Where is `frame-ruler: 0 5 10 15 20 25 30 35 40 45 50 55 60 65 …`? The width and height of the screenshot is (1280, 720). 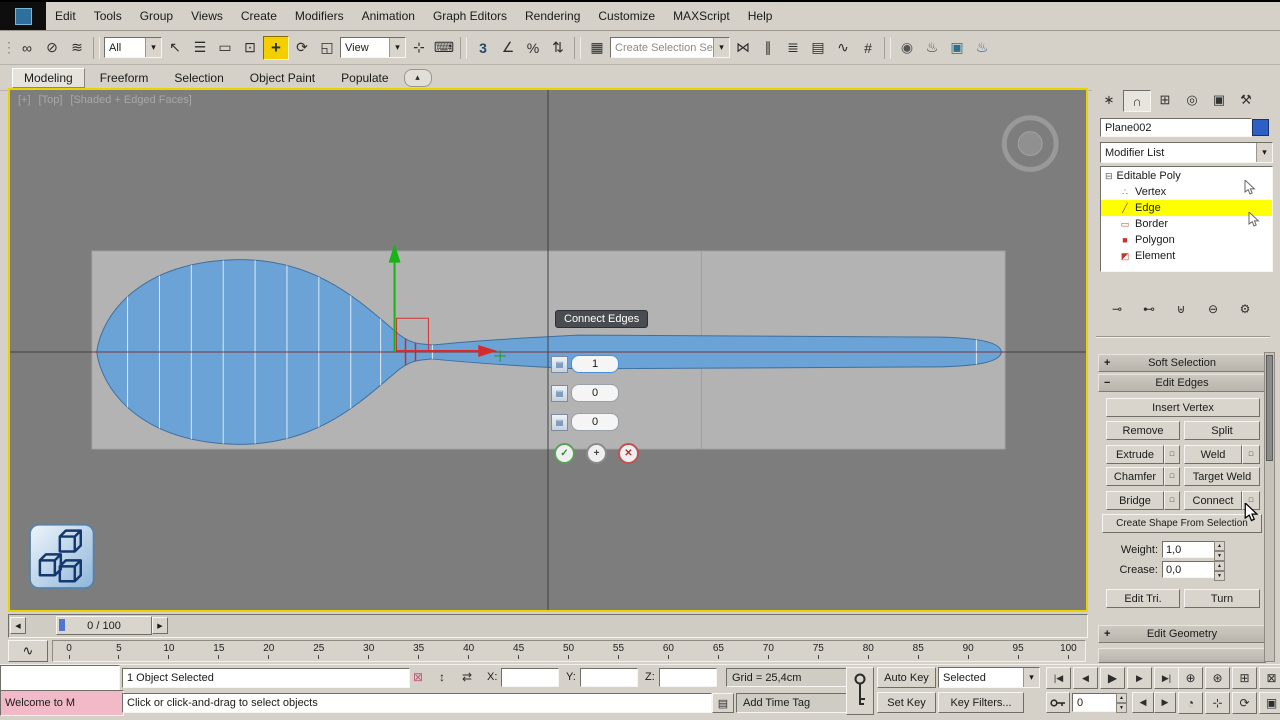
frame-ruler: 0 5 10 15 20 25 30 35 40 45 50 55 60 65 … is located at coordinates (569, 651).